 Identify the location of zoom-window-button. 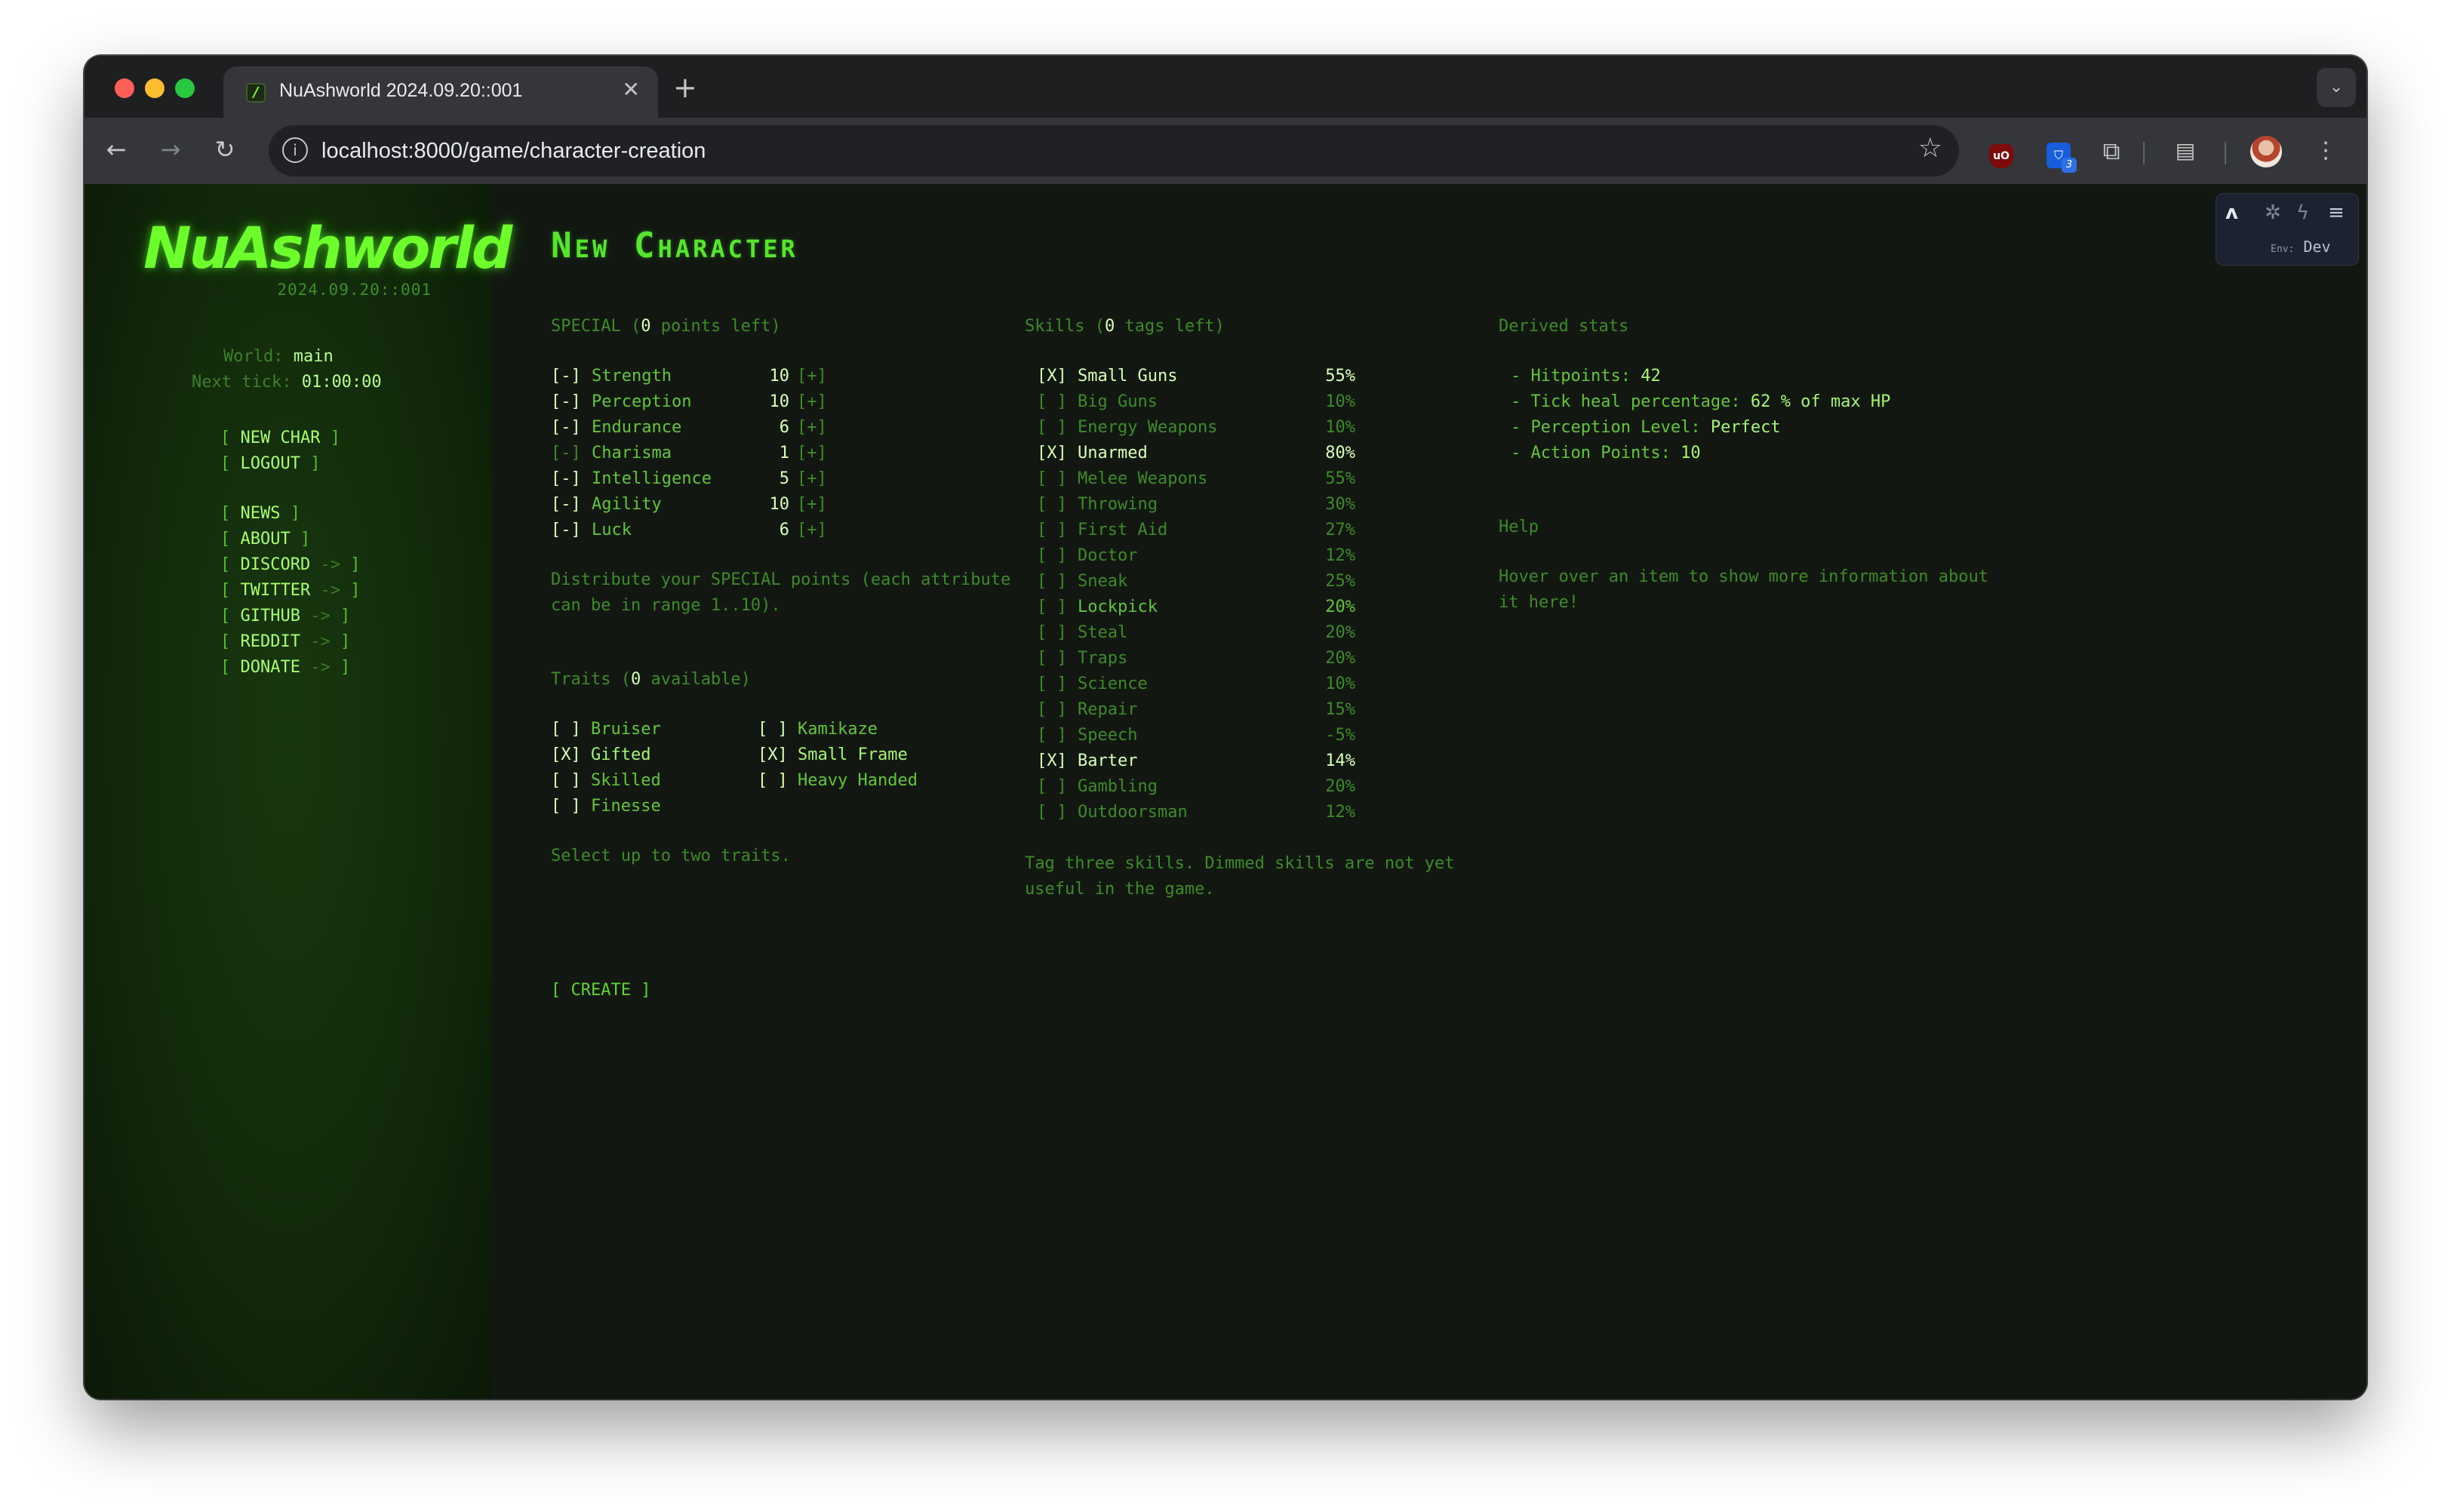
(185, 88).